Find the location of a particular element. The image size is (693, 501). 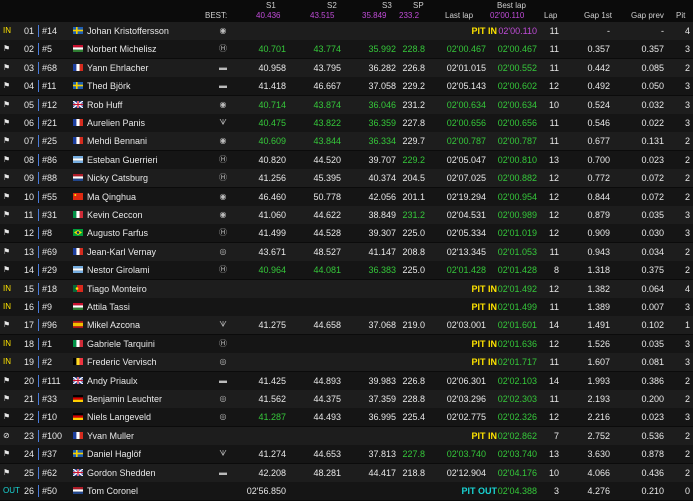

sector-3-time: 44.417 is located at coordinates (382, 472).